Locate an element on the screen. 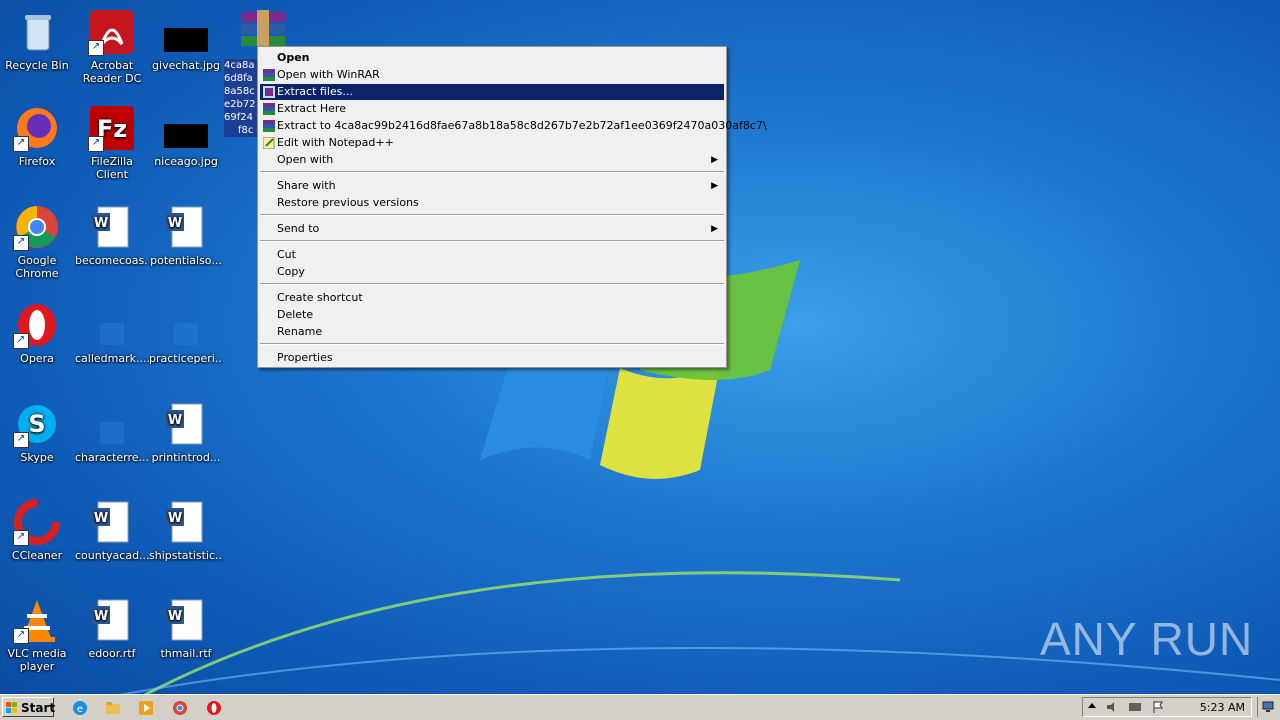  menu-item-label: Extract Here is located at coordinates (311, 108).